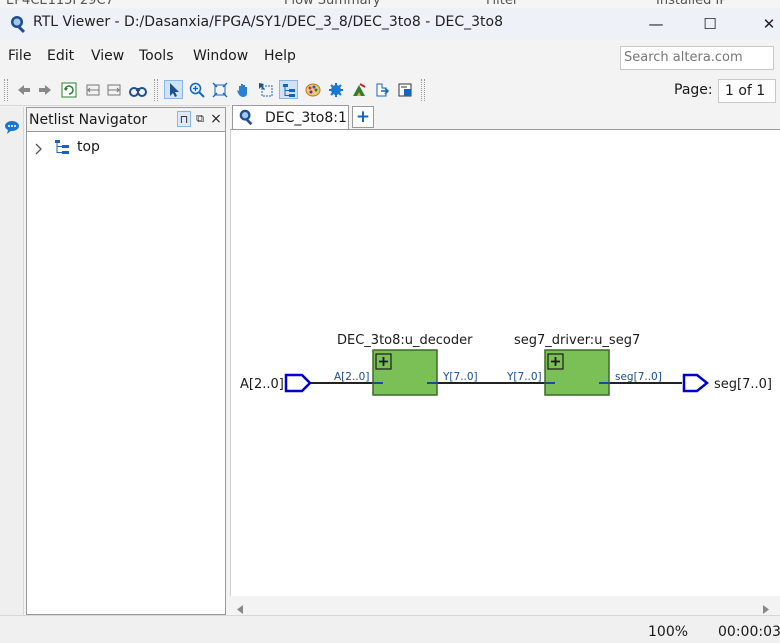 Image resolution: width=780 pixels, height=643 pixels. I want to click on find-icon, so click(137, 89).